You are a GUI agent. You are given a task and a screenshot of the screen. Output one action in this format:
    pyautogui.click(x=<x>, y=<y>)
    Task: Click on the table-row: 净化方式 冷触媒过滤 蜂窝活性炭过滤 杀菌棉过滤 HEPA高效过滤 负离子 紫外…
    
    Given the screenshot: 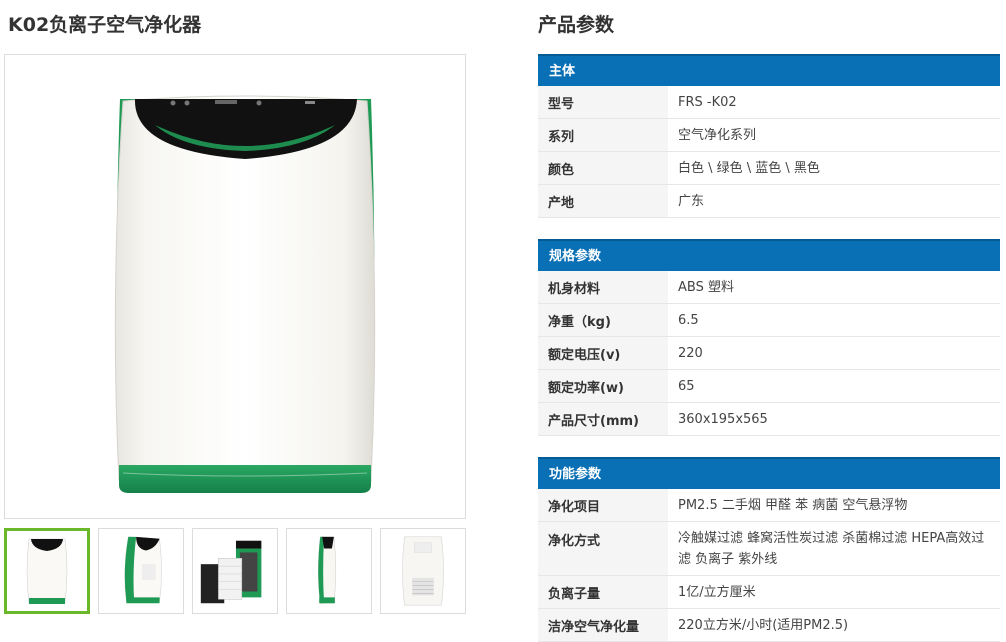 What is the action you would take?
    pyautogui.click(x=769, y=549)
    